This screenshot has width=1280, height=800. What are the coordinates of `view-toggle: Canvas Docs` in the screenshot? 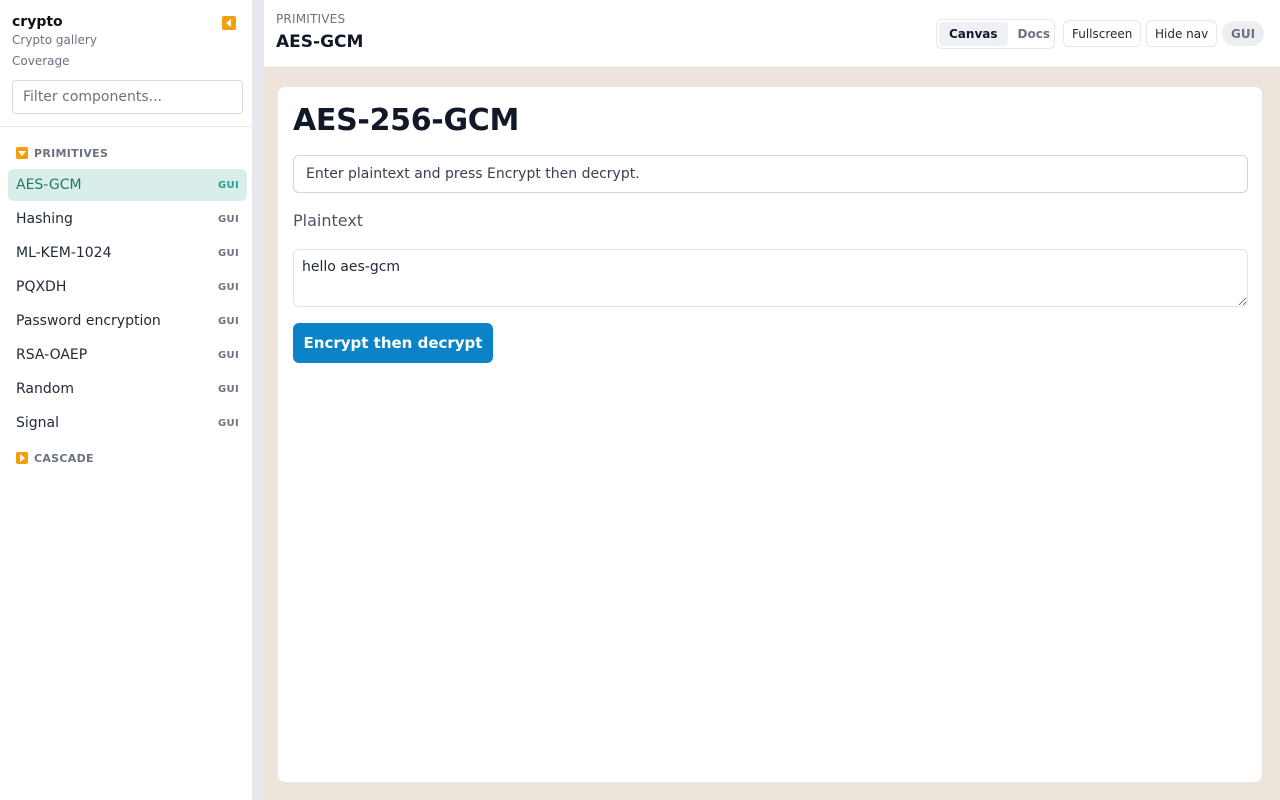 It's located at (995, 34).